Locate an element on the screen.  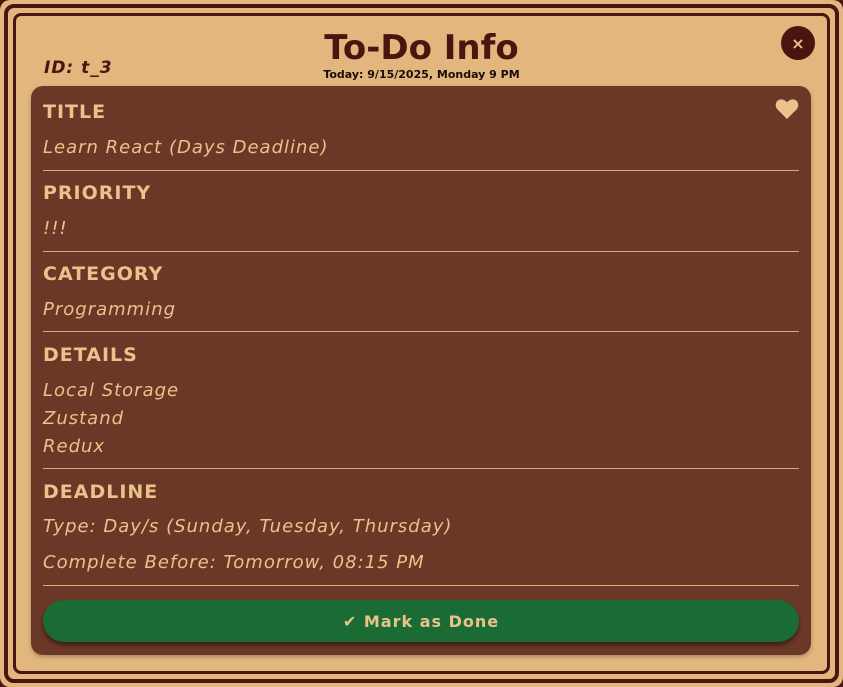
title-label: TITLE is located at coordinates (75, 112).